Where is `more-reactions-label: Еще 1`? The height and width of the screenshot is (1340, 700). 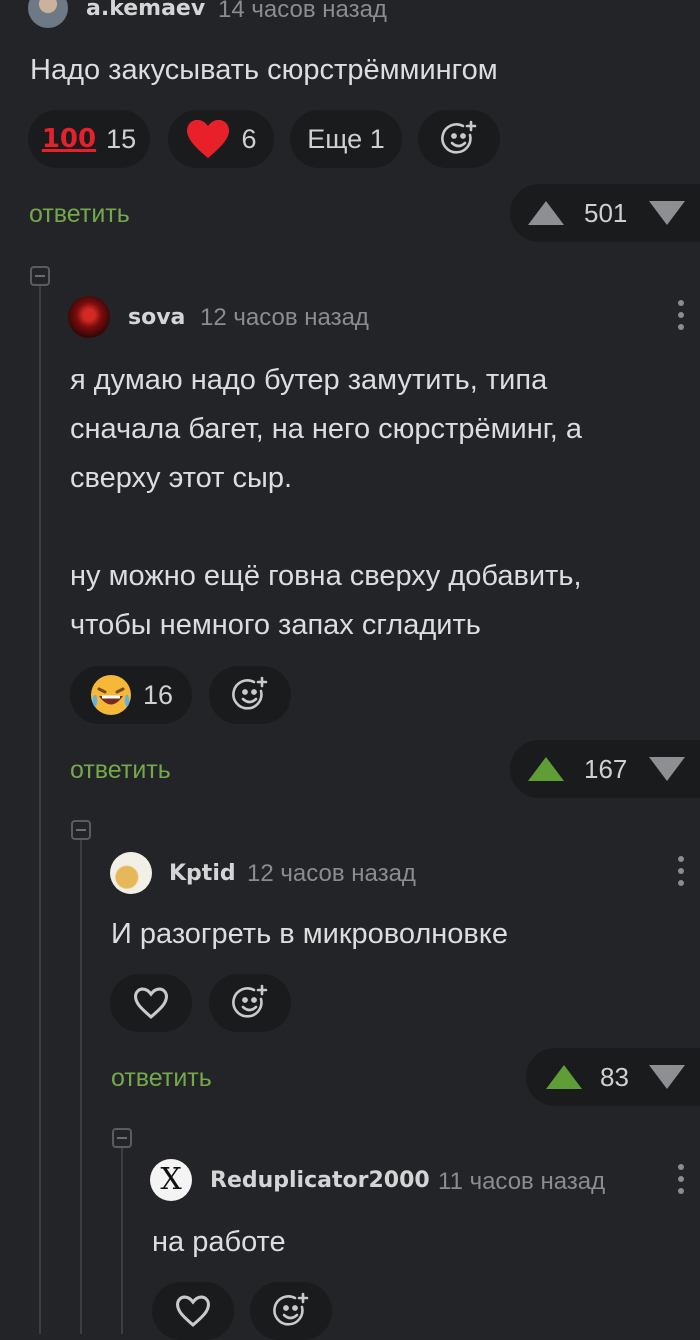 more-reactions-label: Еще 1 is located at coordinates (346, 138).